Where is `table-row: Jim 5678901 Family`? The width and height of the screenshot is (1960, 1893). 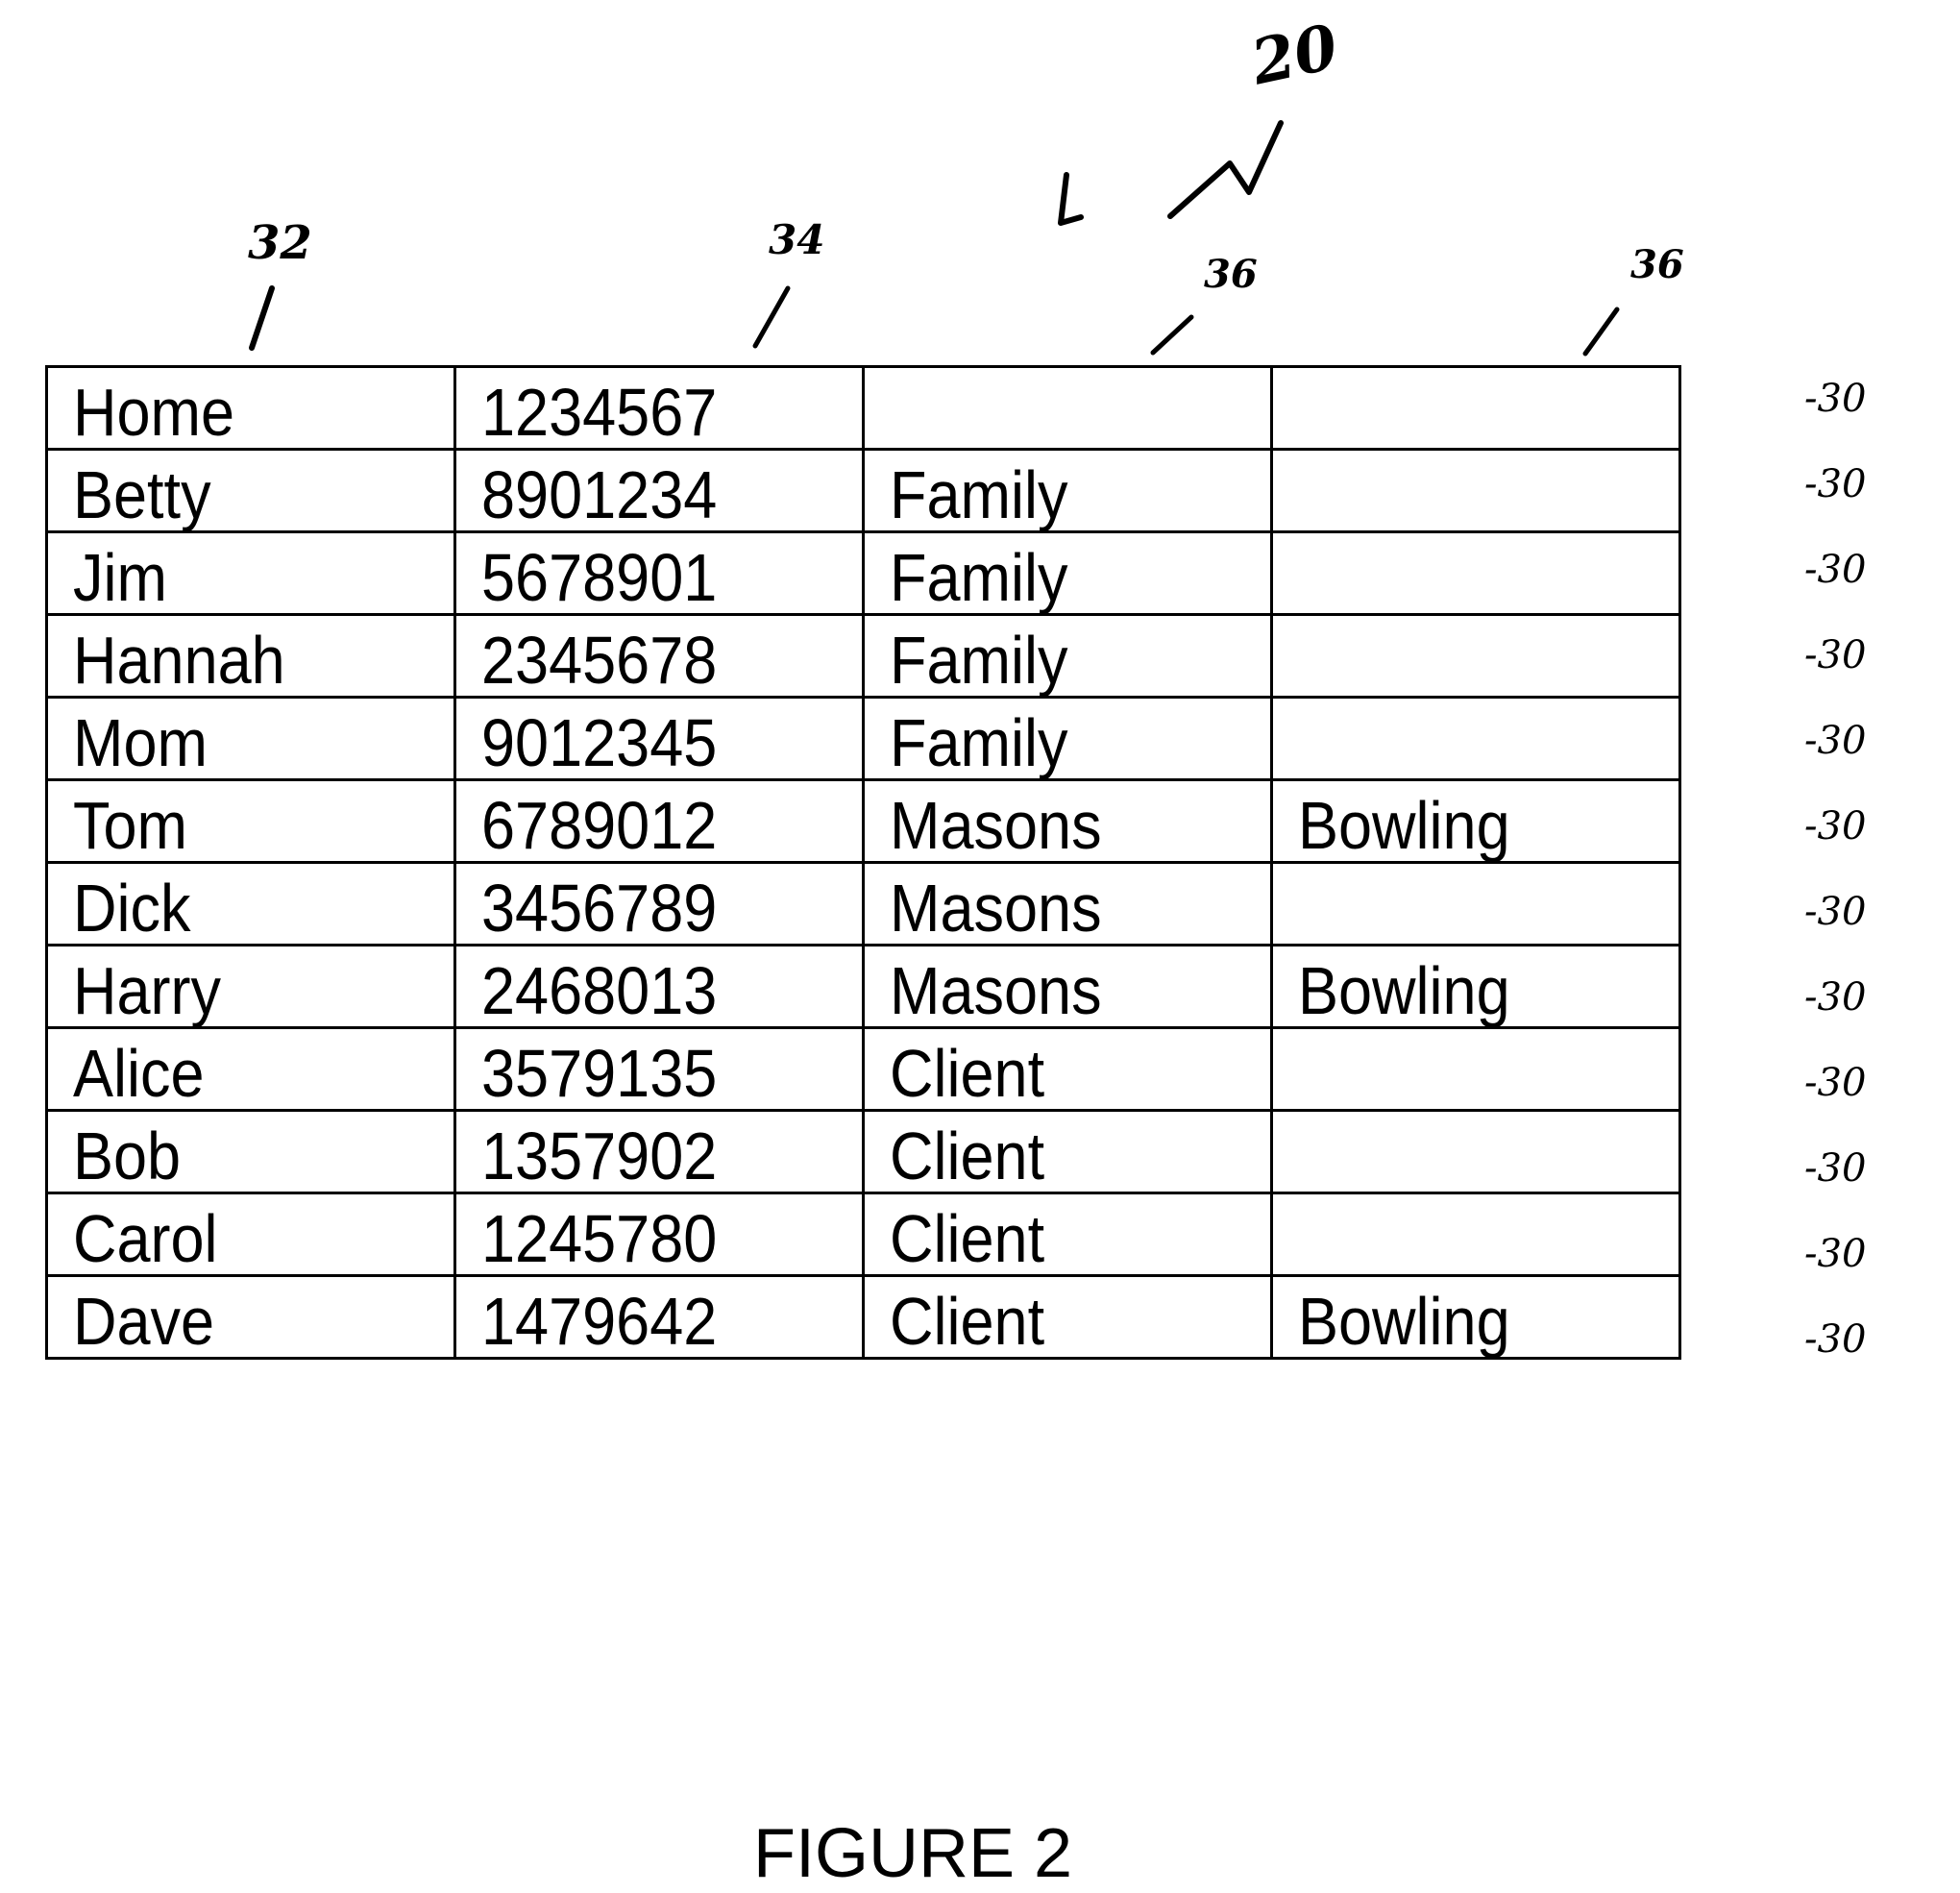
table-row: Jim 5678901 Family is located at coordinates (863, 573).